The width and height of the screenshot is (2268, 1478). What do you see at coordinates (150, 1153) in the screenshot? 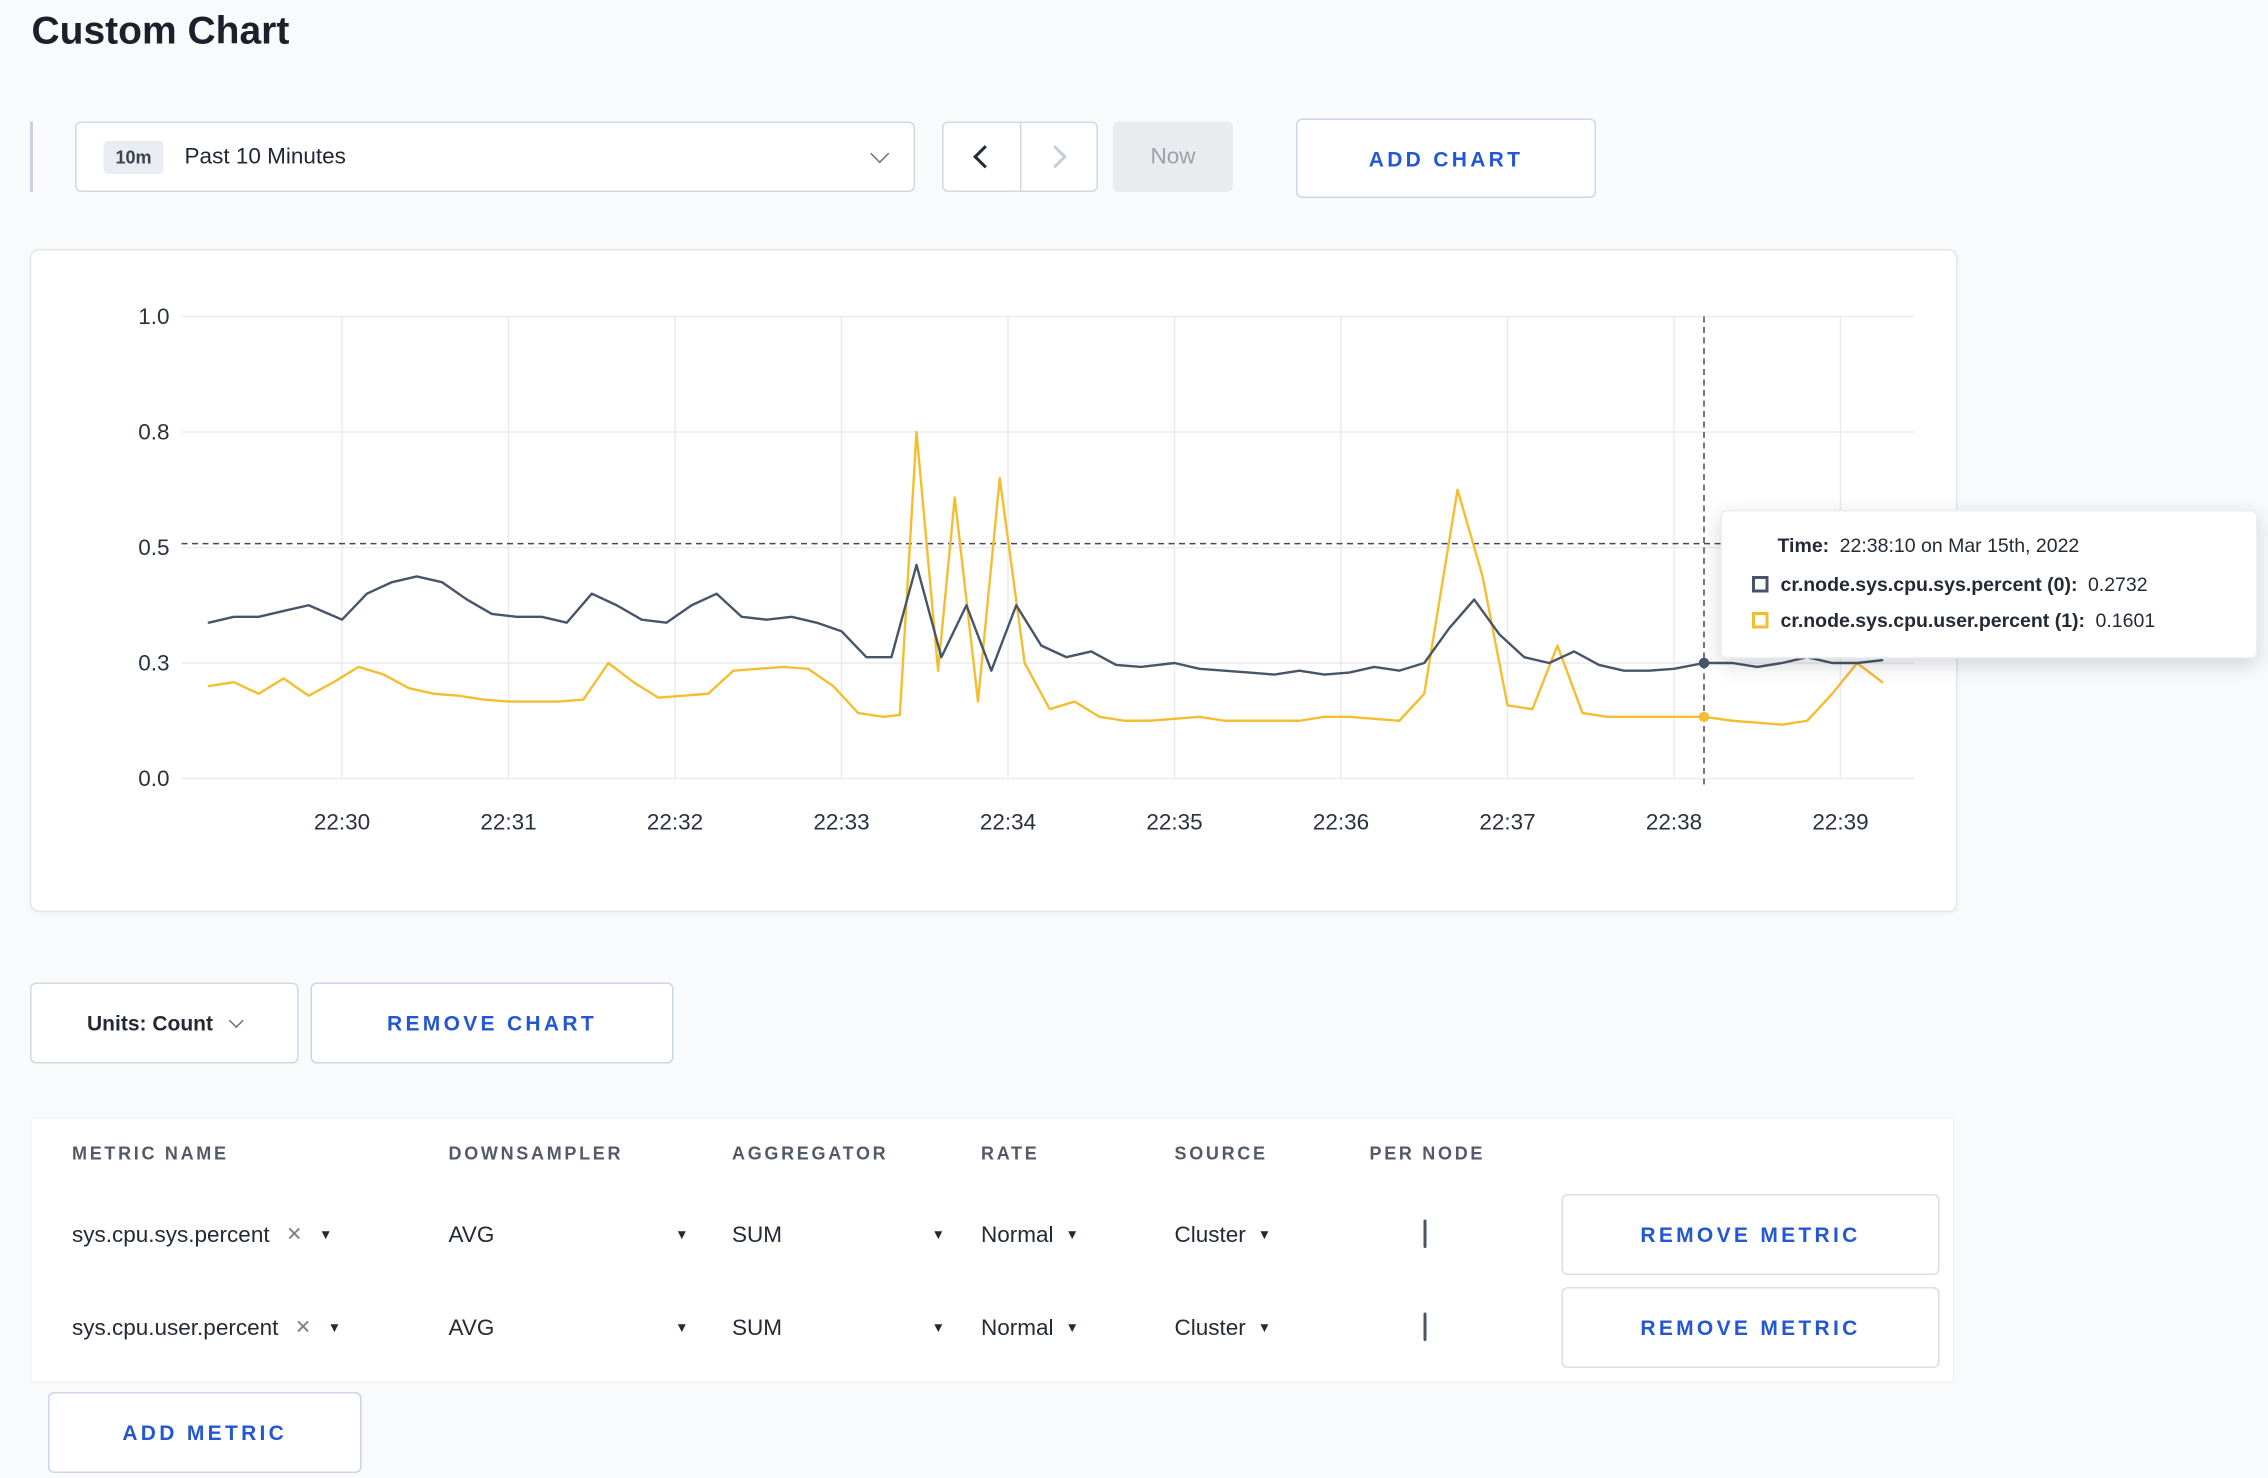
I see `col-header-metric-name: METRIC NAME` at bounding box center [150, 1153].